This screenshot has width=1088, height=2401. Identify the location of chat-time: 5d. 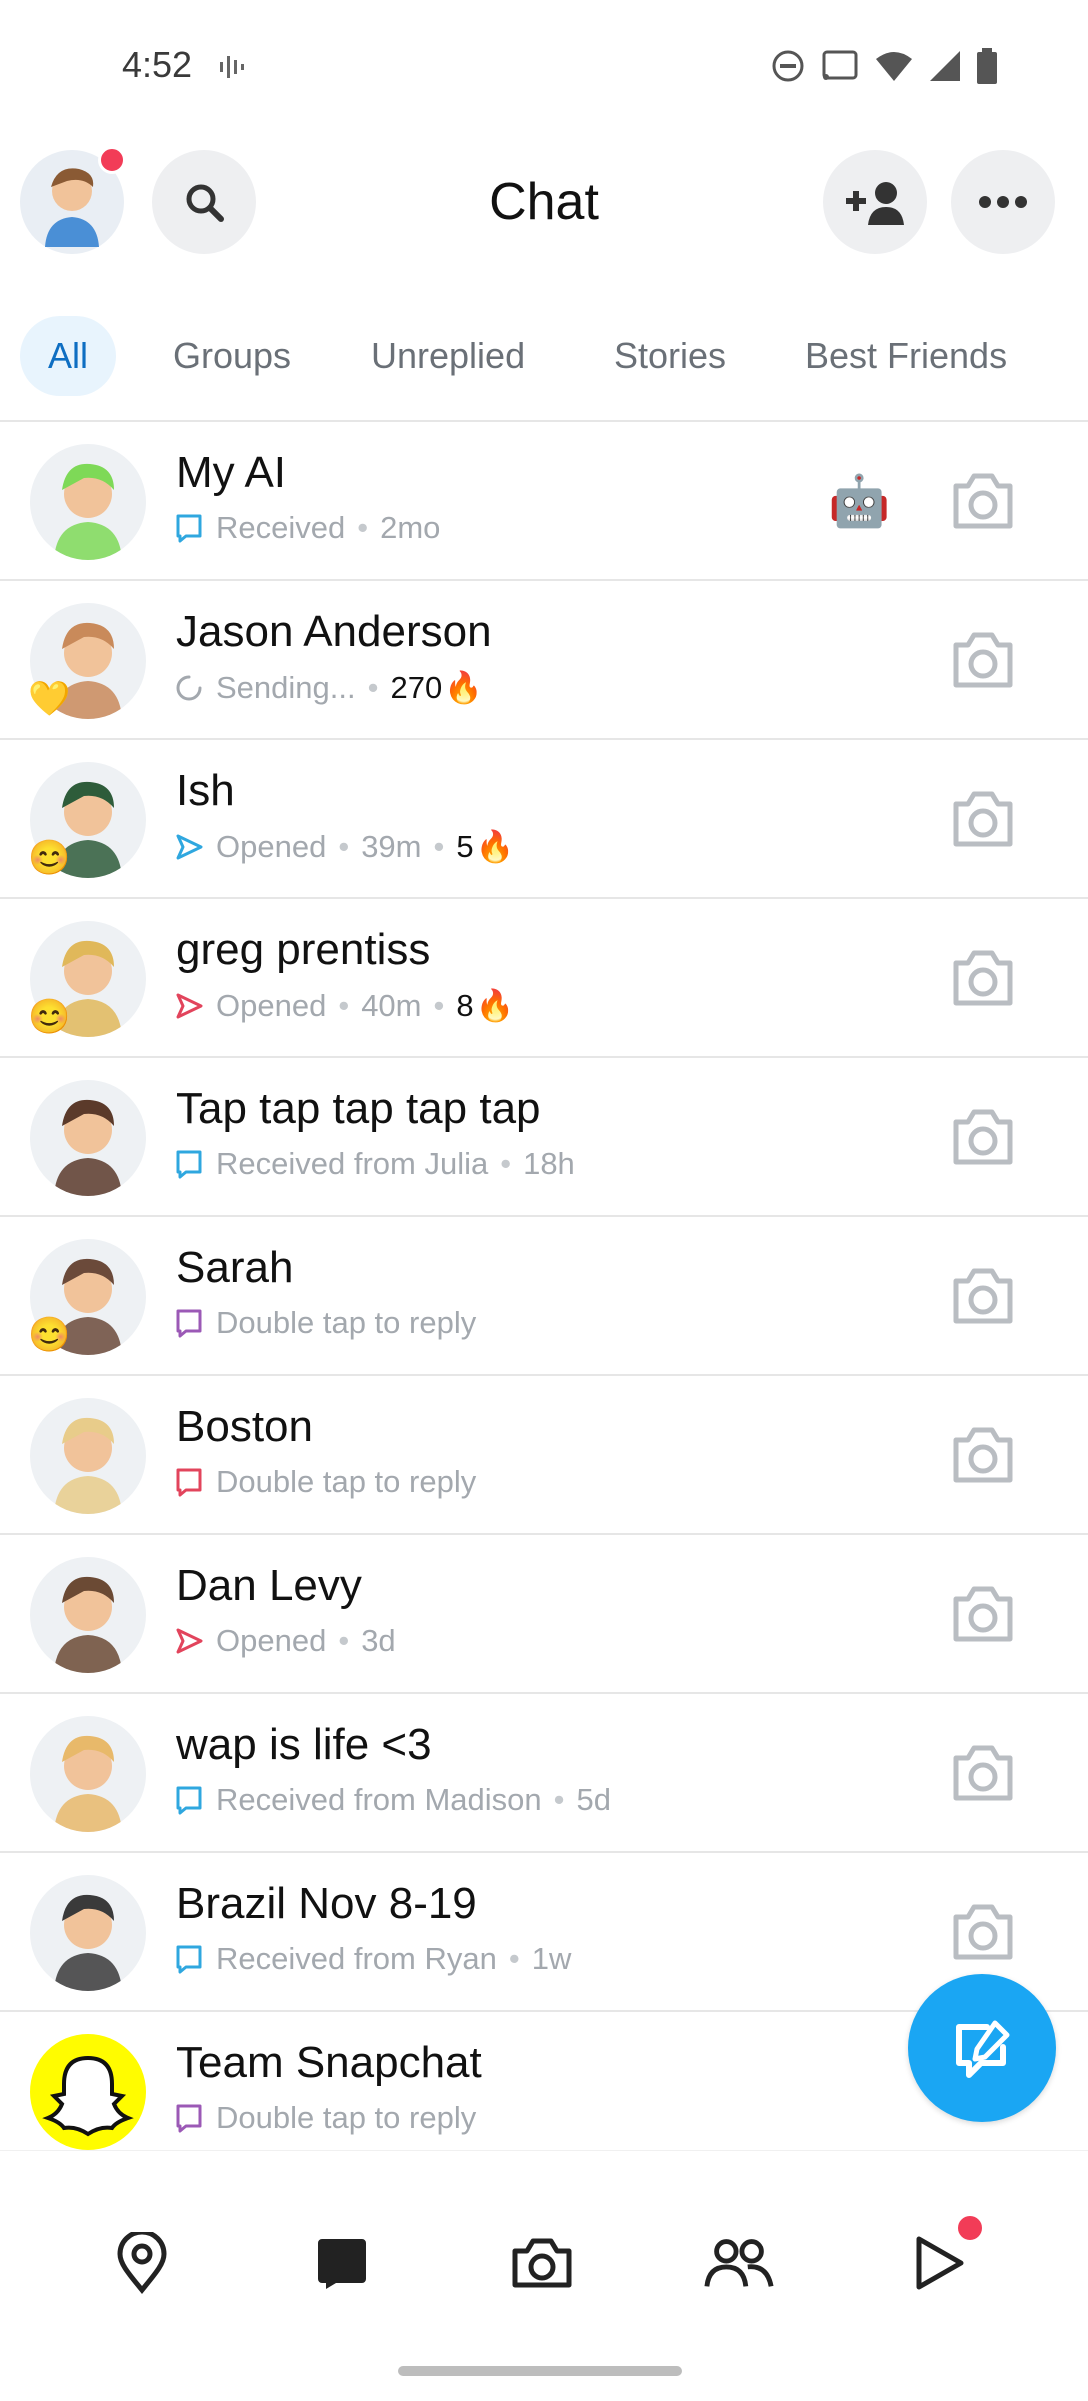
(593, 1799).